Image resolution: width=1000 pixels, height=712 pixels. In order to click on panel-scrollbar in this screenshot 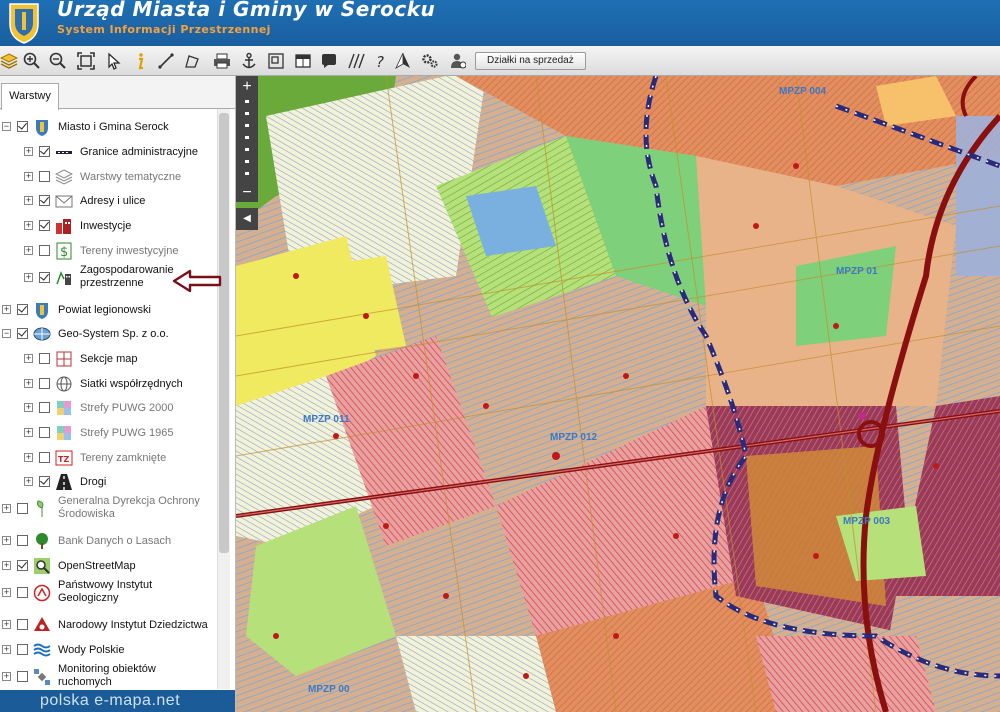, I will do `click(223, 399)`.